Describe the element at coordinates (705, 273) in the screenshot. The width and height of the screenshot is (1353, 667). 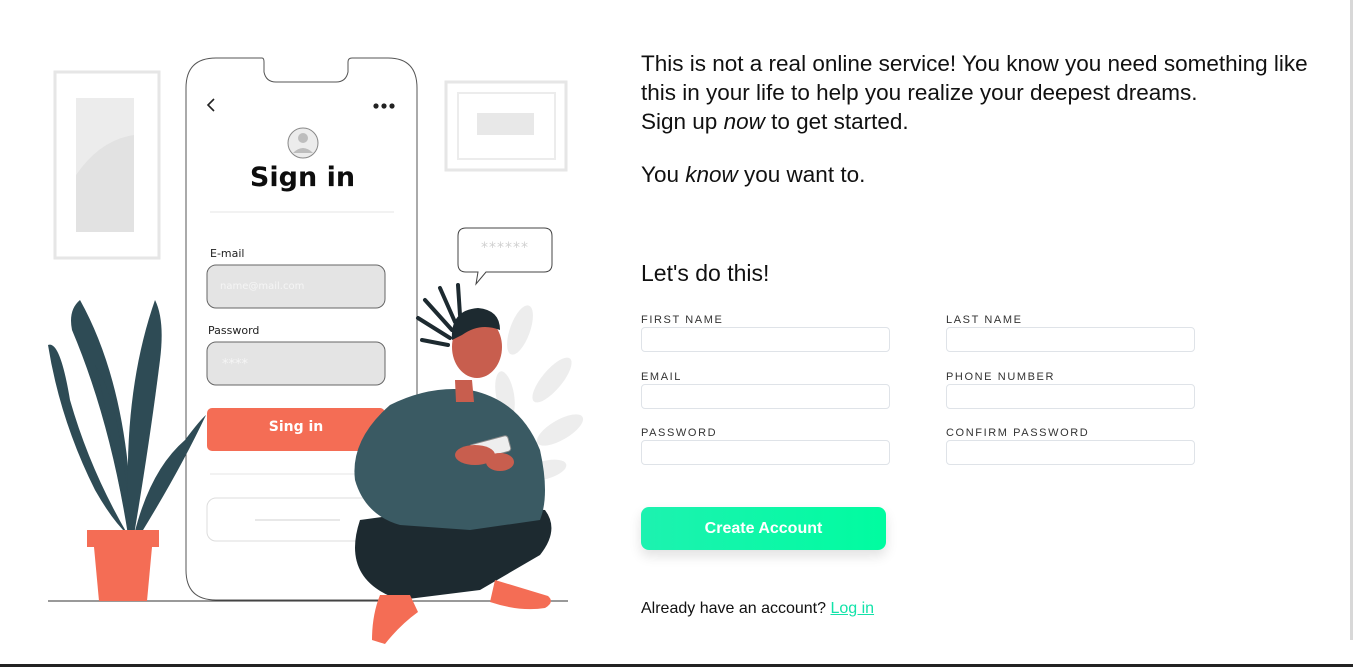
I see `form-title: Let's do this!` at that location.